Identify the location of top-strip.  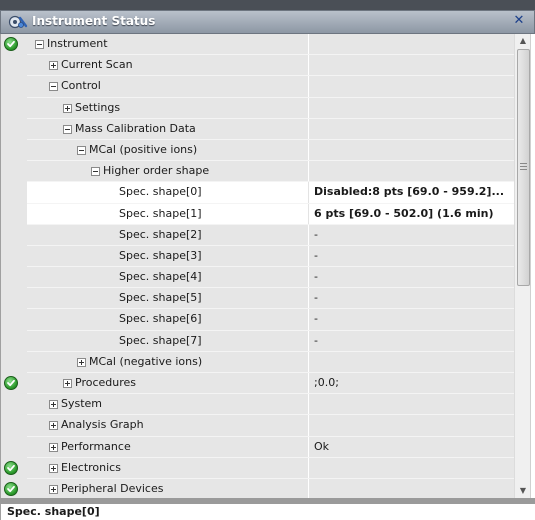
(267, 5).